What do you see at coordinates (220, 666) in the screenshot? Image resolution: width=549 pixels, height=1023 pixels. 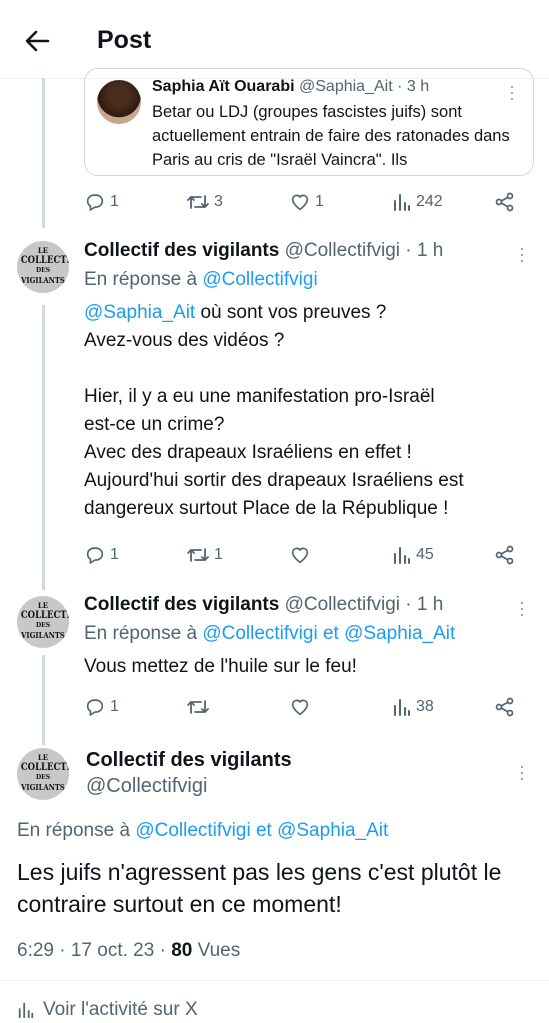 I see `tweet-text: Vous mettez de l'huile sur le feu!` at bounding box center [220, 666].